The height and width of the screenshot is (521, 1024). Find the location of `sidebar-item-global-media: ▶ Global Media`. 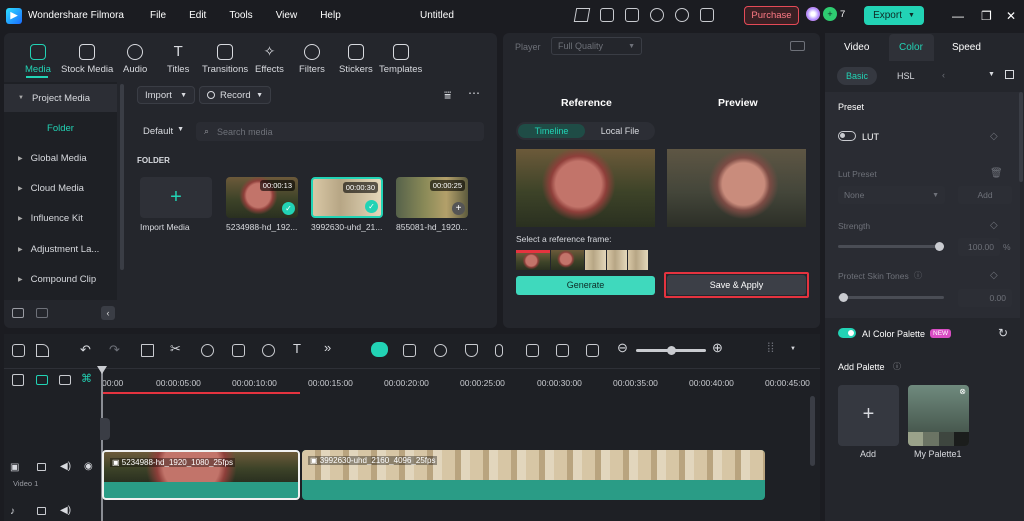

sidebar-item-global-media: ▶ Global Media is located at coordinates (60, 158).